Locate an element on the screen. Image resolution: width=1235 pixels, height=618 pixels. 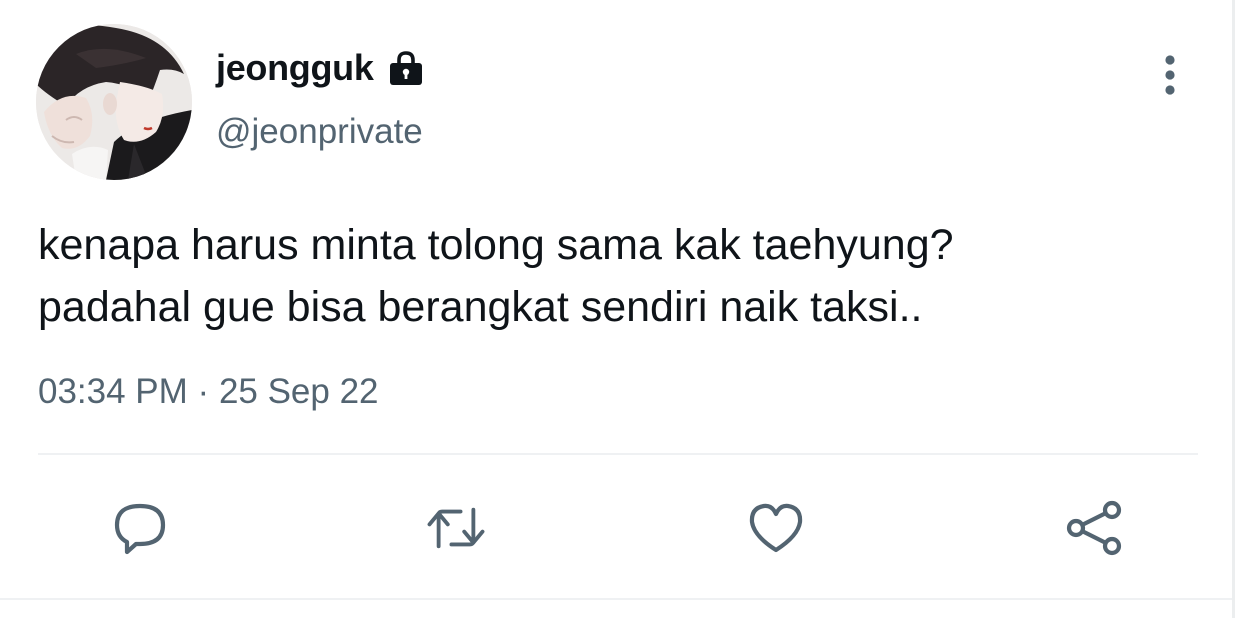
reply-bubble-icon is located at coordinates (140, 529).